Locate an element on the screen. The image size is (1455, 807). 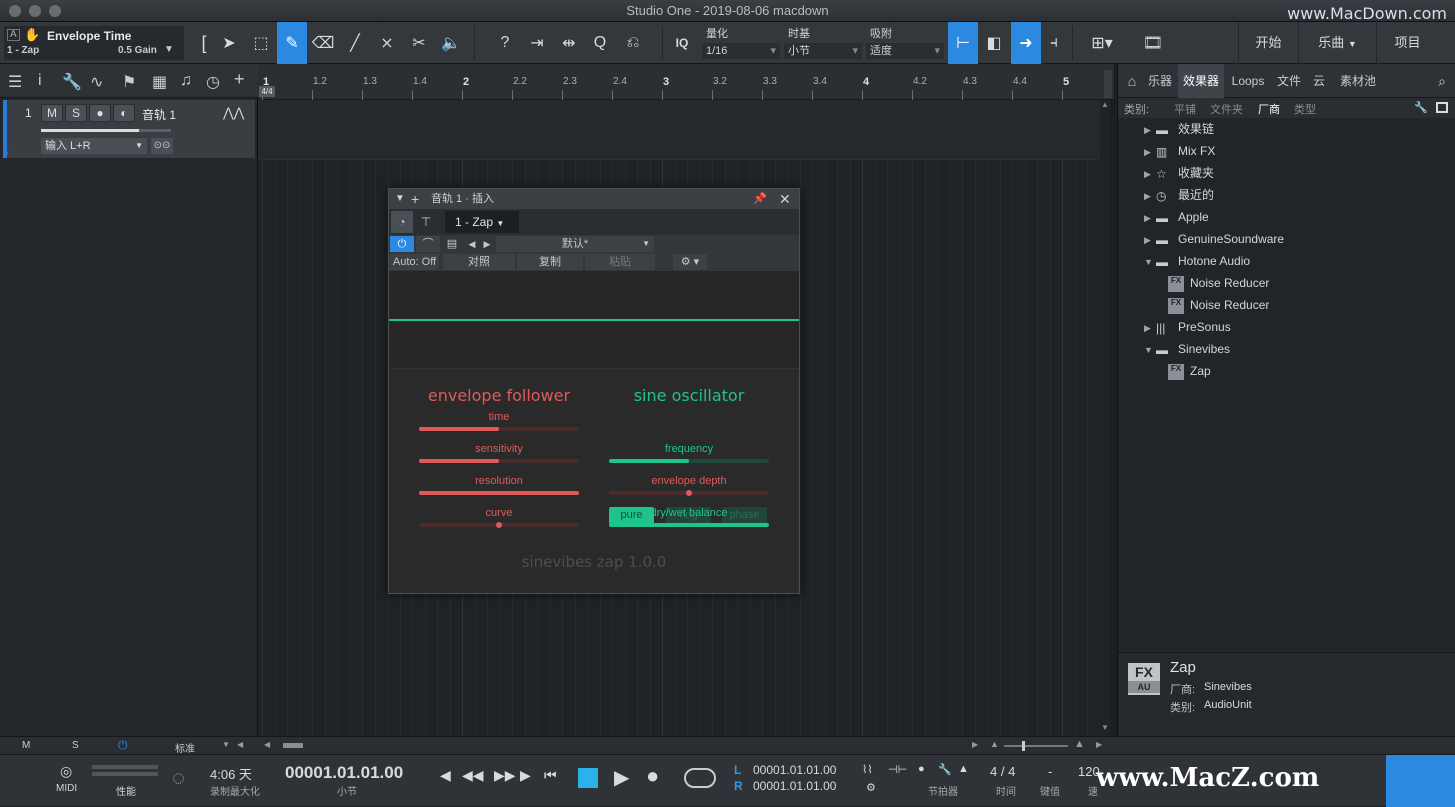
bypass-icon: ⌒ is located at coordinates (428, 244).